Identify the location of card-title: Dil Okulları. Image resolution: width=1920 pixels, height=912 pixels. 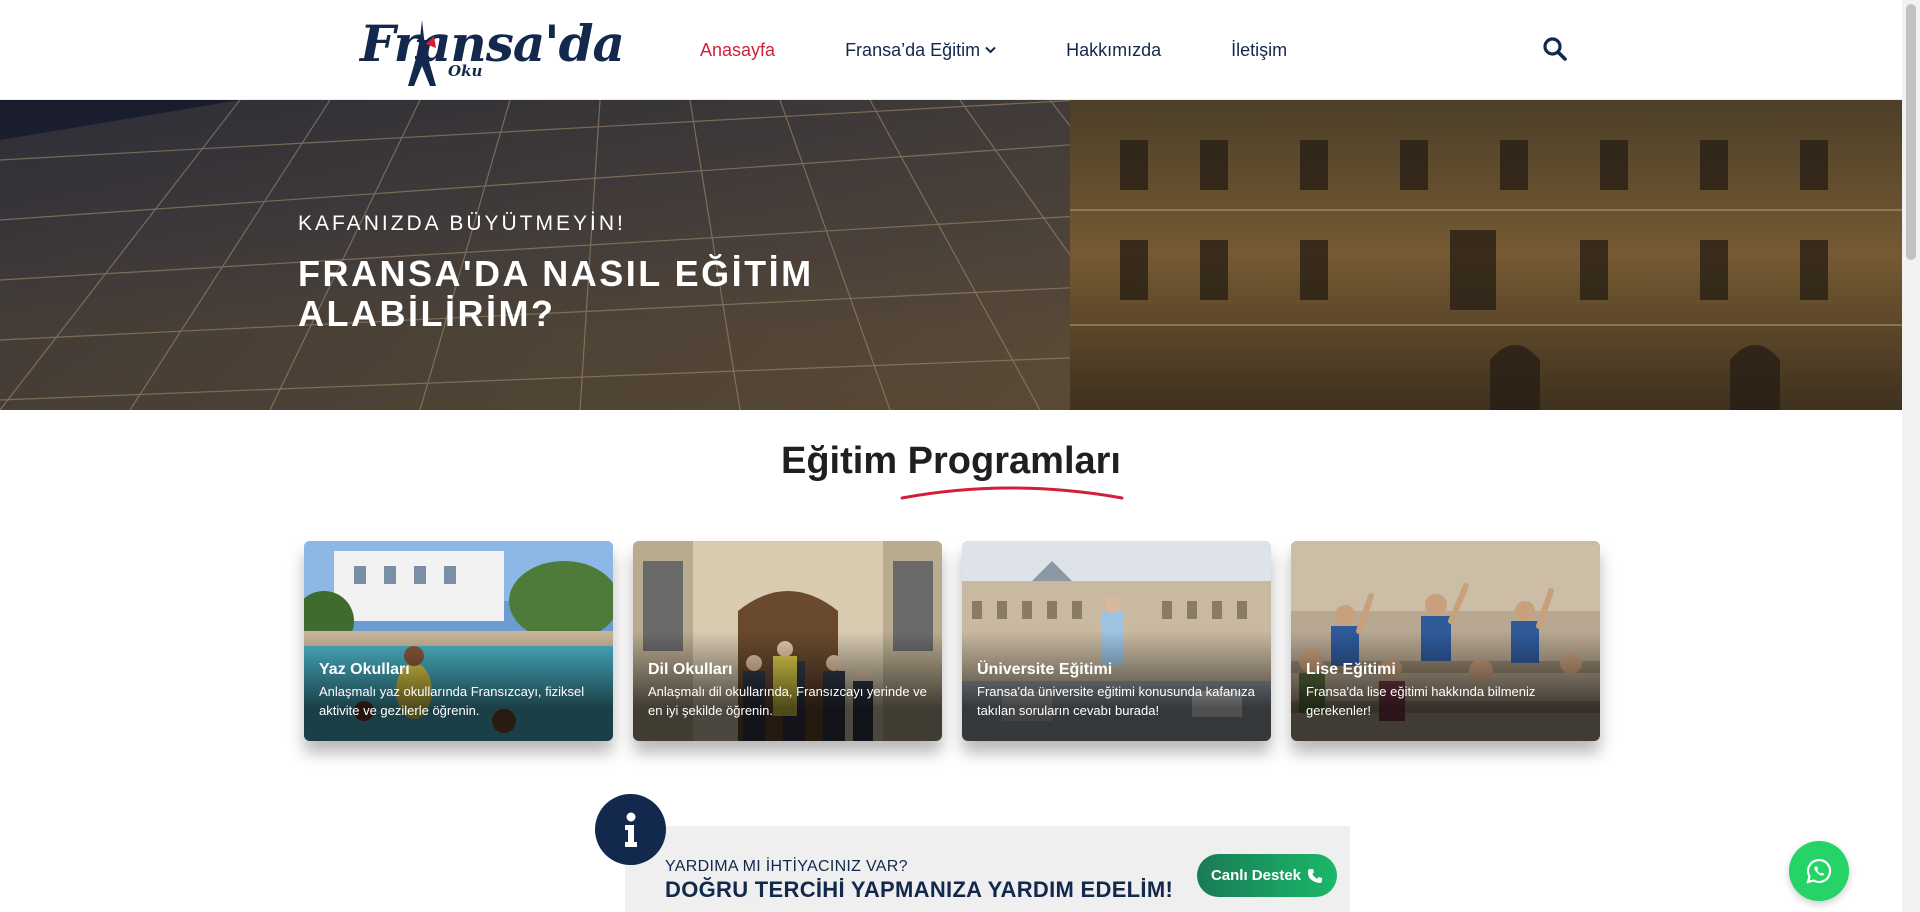
(690, 669).